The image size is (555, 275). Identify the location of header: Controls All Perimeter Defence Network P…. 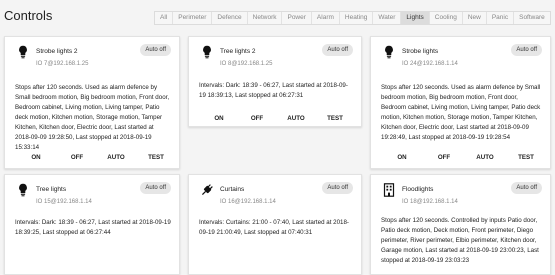
(277, 17).